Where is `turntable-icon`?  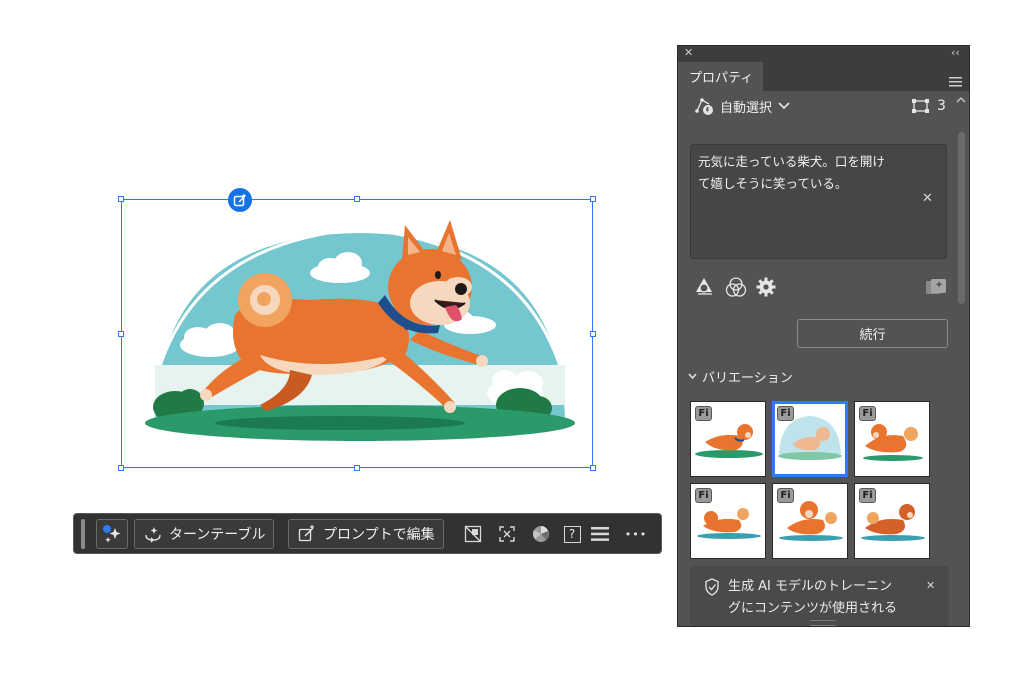 turntable-icon is located at coordinates (153, 535).